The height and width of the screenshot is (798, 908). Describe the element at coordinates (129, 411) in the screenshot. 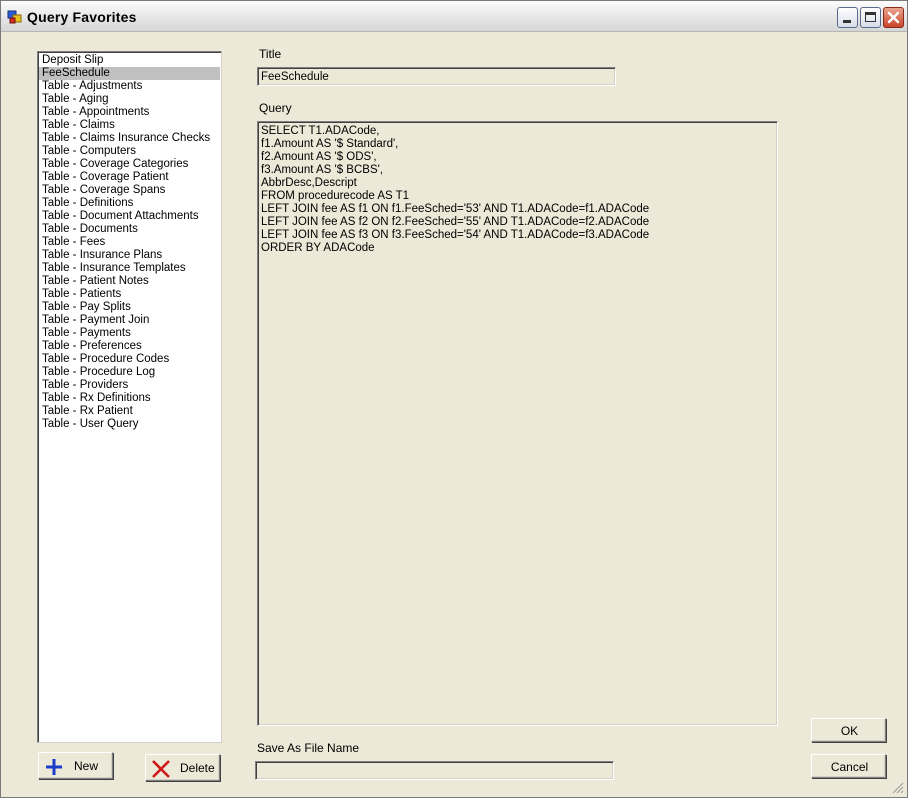

I see `list-item: Table - Rx Patient` at that location.